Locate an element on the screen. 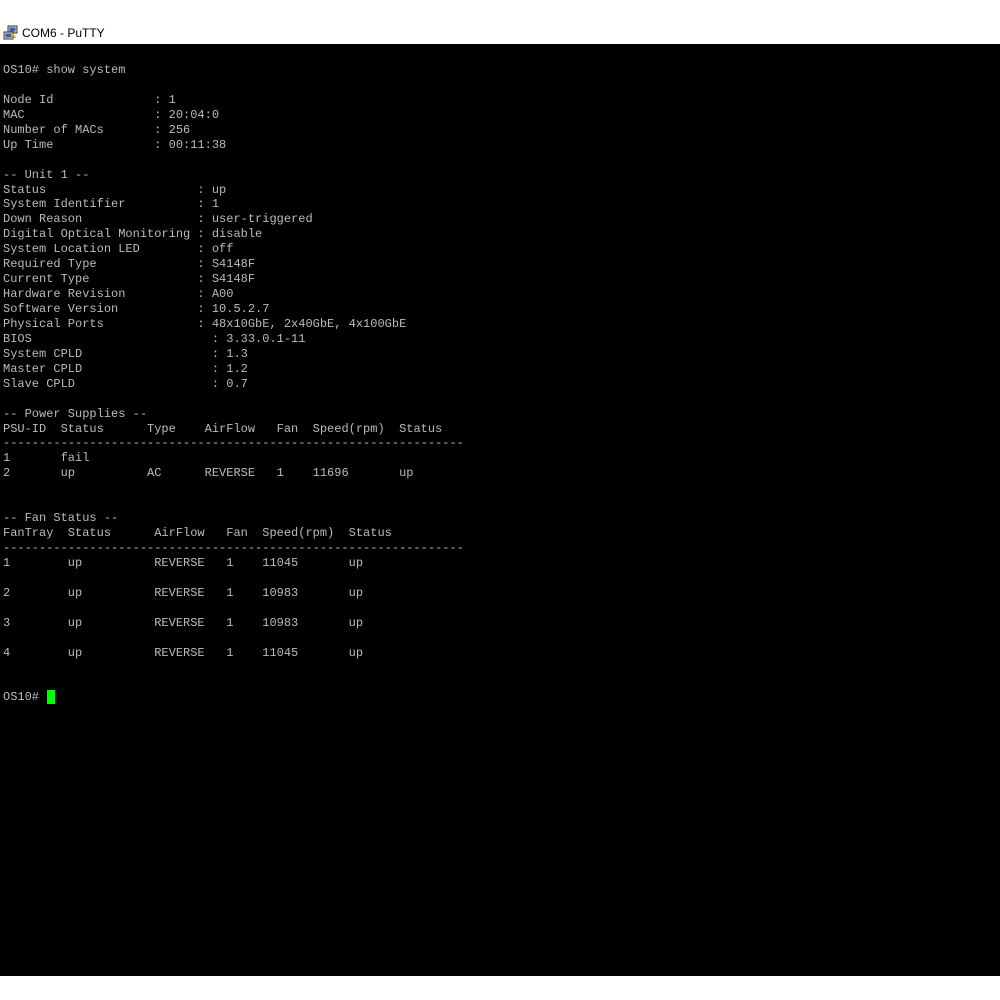 Image resolution: width=1000 pixels, height=1000 pixels. window-title: COM6 - PuTTY is located at coordinates (63, 33).